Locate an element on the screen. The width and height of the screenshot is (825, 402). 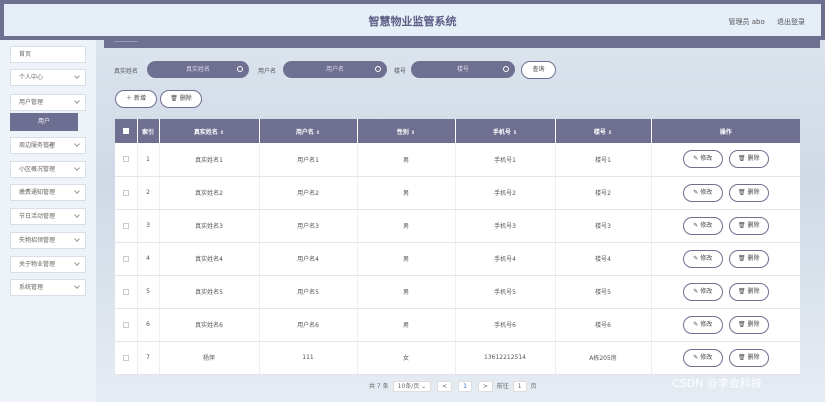
plus-icon: ＋ is located at coordinates (129, 98).